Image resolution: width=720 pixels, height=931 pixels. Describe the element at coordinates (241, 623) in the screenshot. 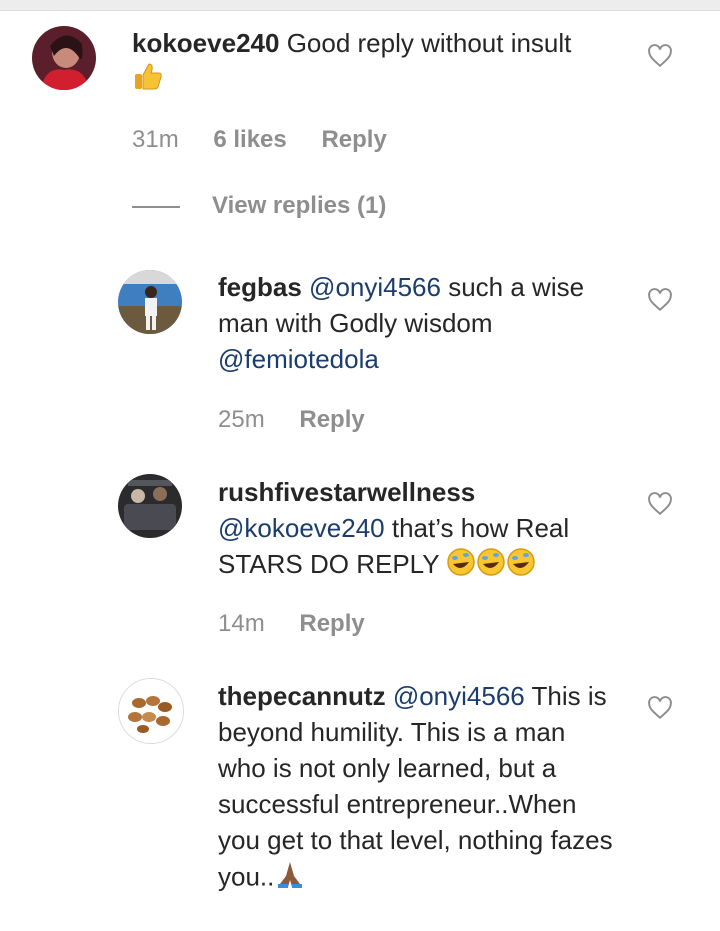

I see `timestamp: 14m` at that location.